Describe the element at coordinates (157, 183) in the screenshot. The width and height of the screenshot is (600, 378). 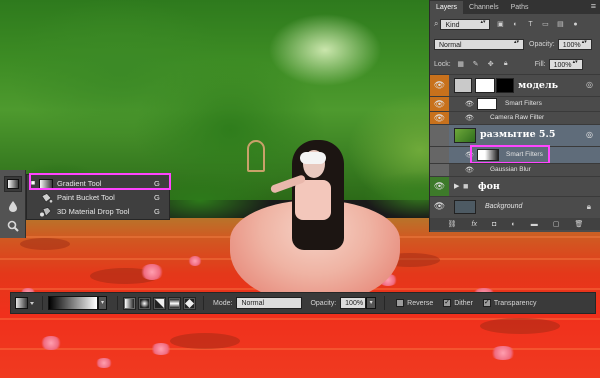
I see `gradient-tool-shortcut: G` at that location.